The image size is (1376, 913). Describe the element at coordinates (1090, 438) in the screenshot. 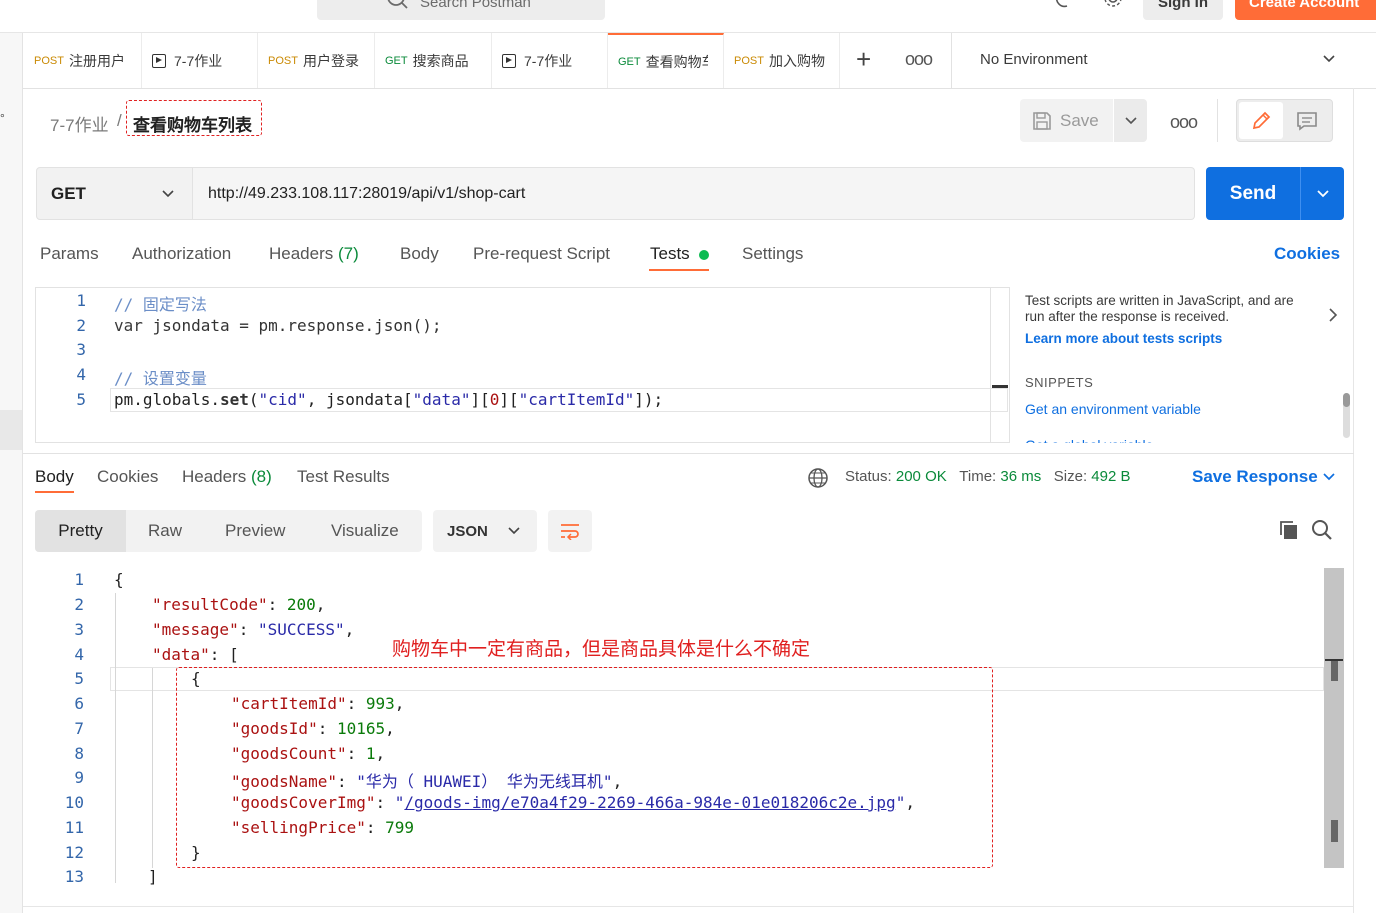

I see `snippet-get-global-variable: Get a global variable` at that location.